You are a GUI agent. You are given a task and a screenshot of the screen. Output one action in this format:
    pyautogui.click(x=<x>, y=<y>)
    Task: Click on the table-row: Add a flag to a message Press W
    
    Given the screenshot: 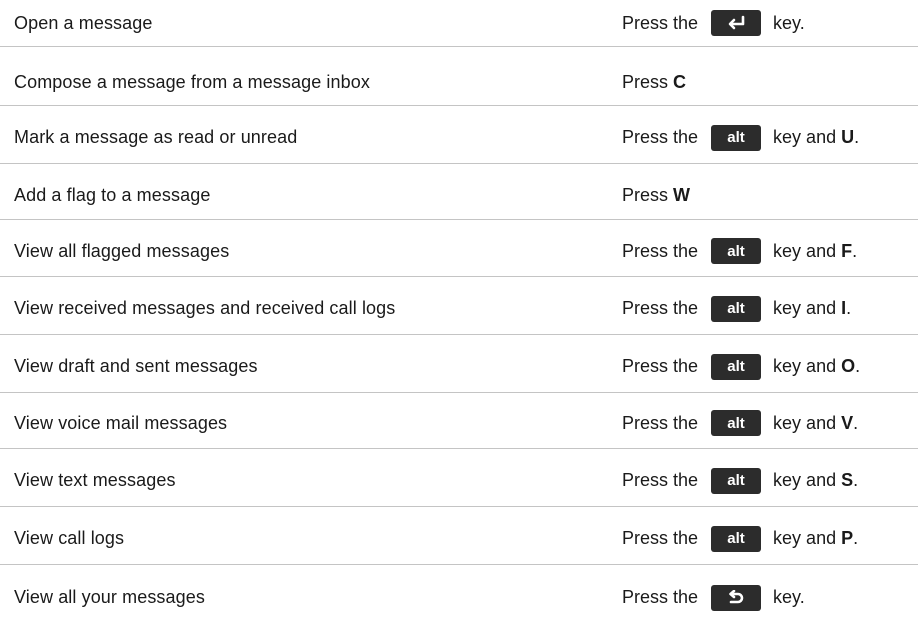 What is the action you would take?
    pyautogui.click(x=459, y=195)
    